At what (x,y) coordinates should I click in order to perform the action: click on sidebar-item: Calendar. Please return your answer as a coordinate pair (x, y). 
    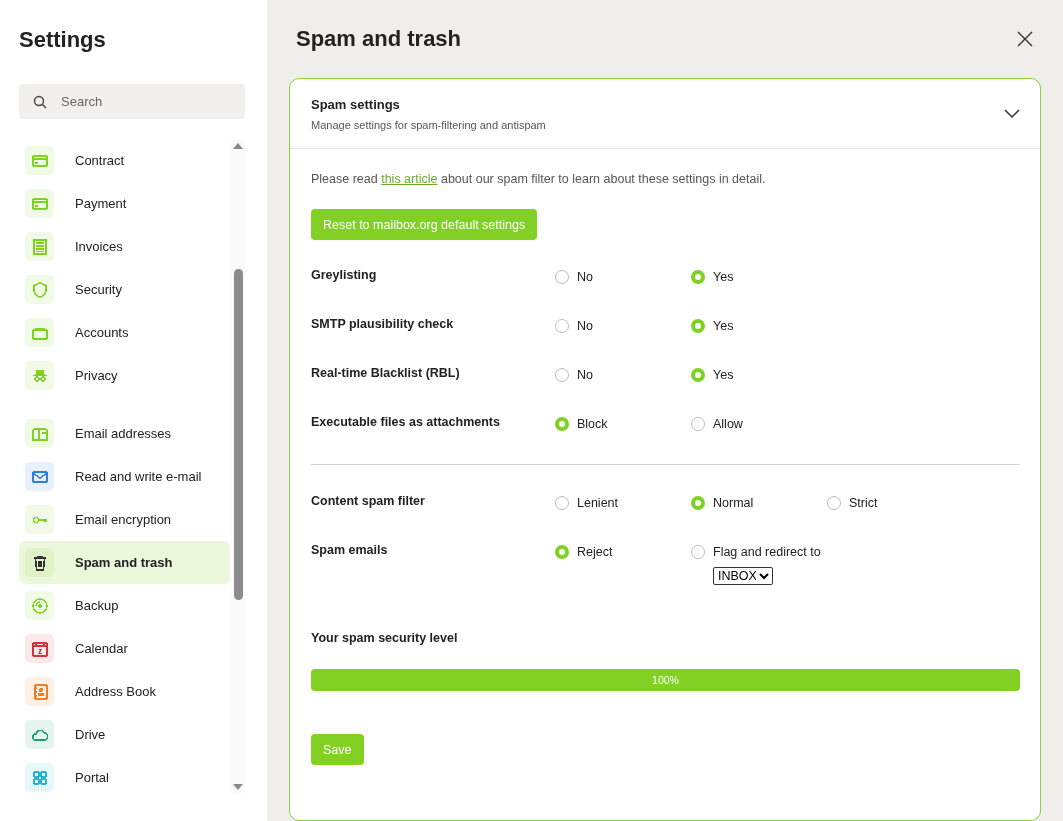
    Looking at the image, I should click on (124, 648).